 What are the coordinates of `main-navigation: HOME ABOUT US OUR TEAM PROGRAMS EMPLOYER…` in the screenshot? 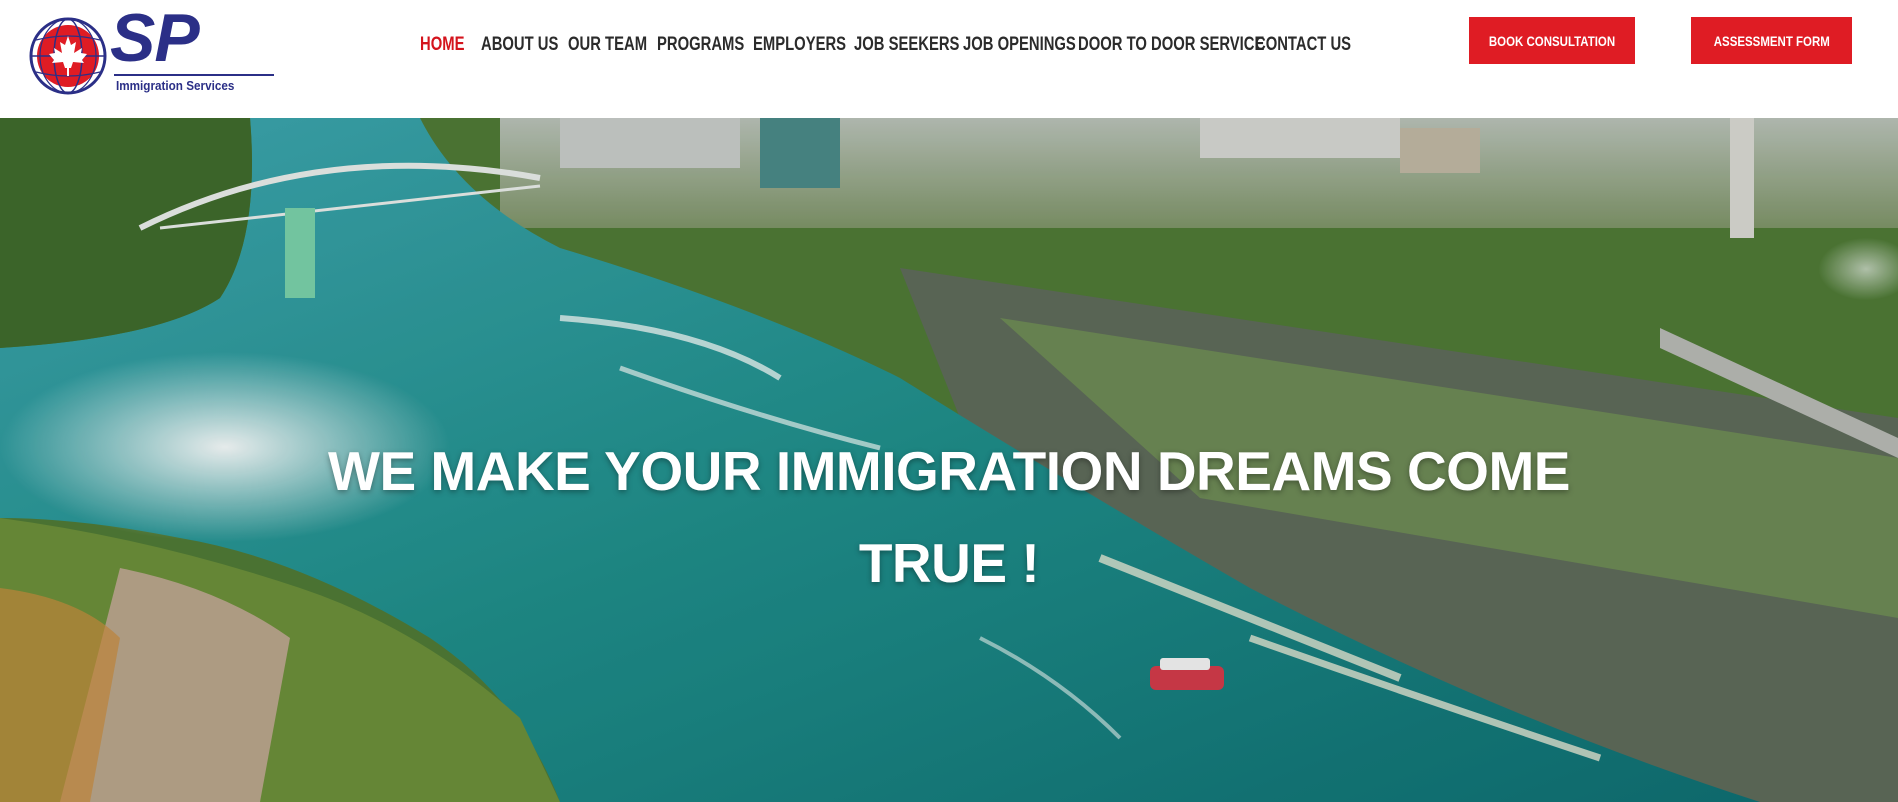 It's located at (885, 45).